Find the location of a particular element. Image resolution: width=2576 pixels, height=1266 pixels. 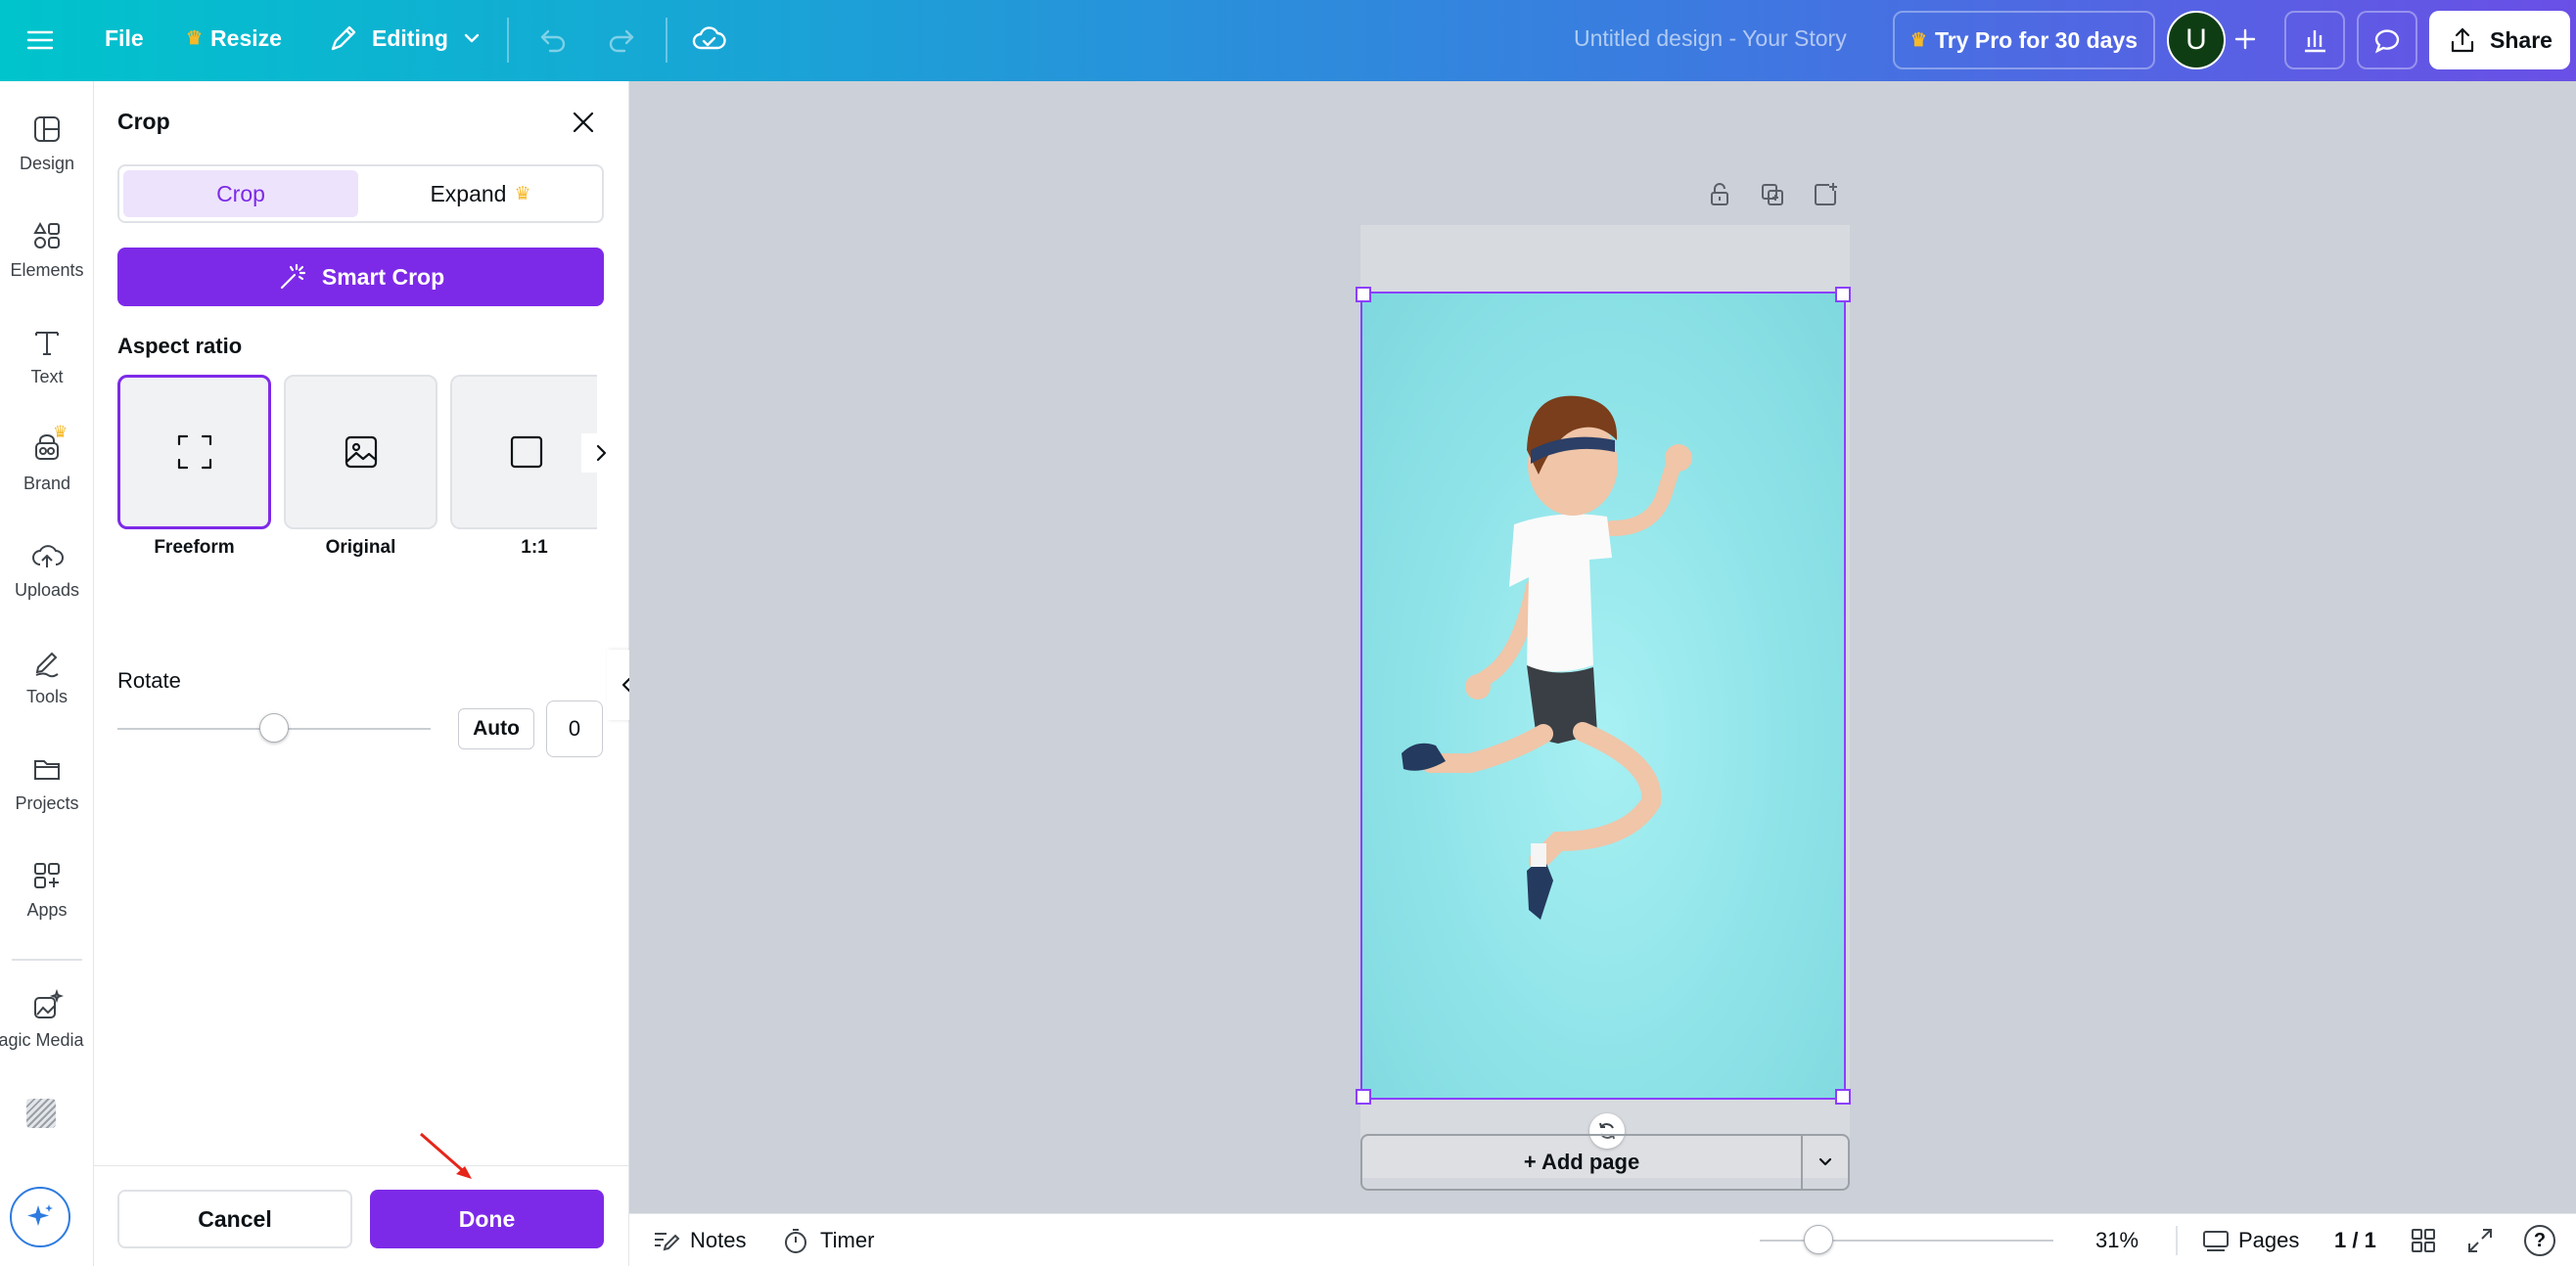

panel-footer-divider is located at coordinates (361, 1166).